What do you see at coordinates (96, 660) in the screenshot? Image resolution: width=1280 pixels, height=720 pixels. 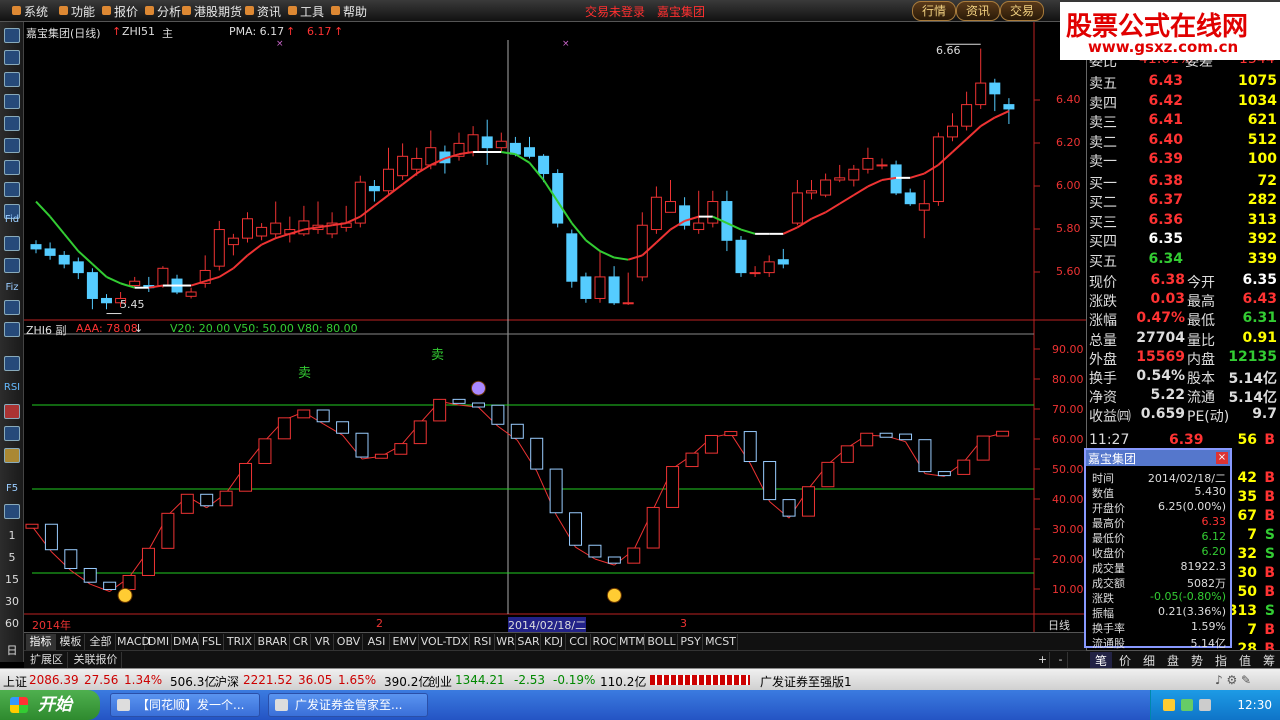 I see `tab-related-quote: 关联报价` at bounding box center [96, 660].